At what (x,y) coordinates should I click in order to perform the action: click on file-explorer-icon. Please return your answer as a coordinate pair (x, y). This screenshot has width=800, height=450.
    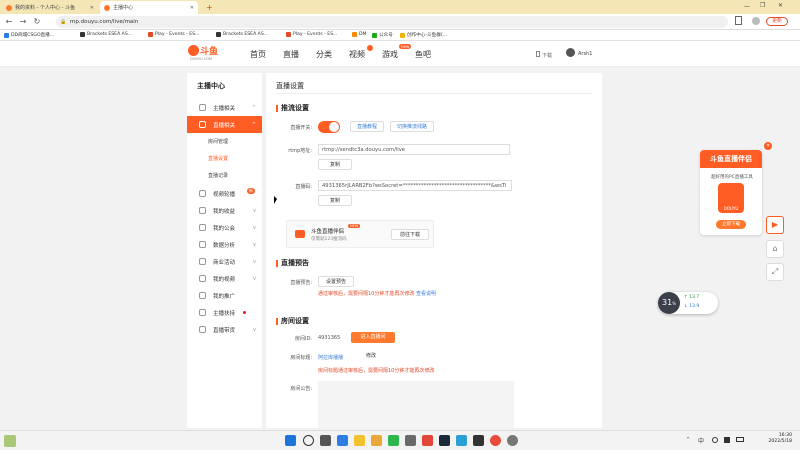
    Looking at the image, I should click on (359, 440).